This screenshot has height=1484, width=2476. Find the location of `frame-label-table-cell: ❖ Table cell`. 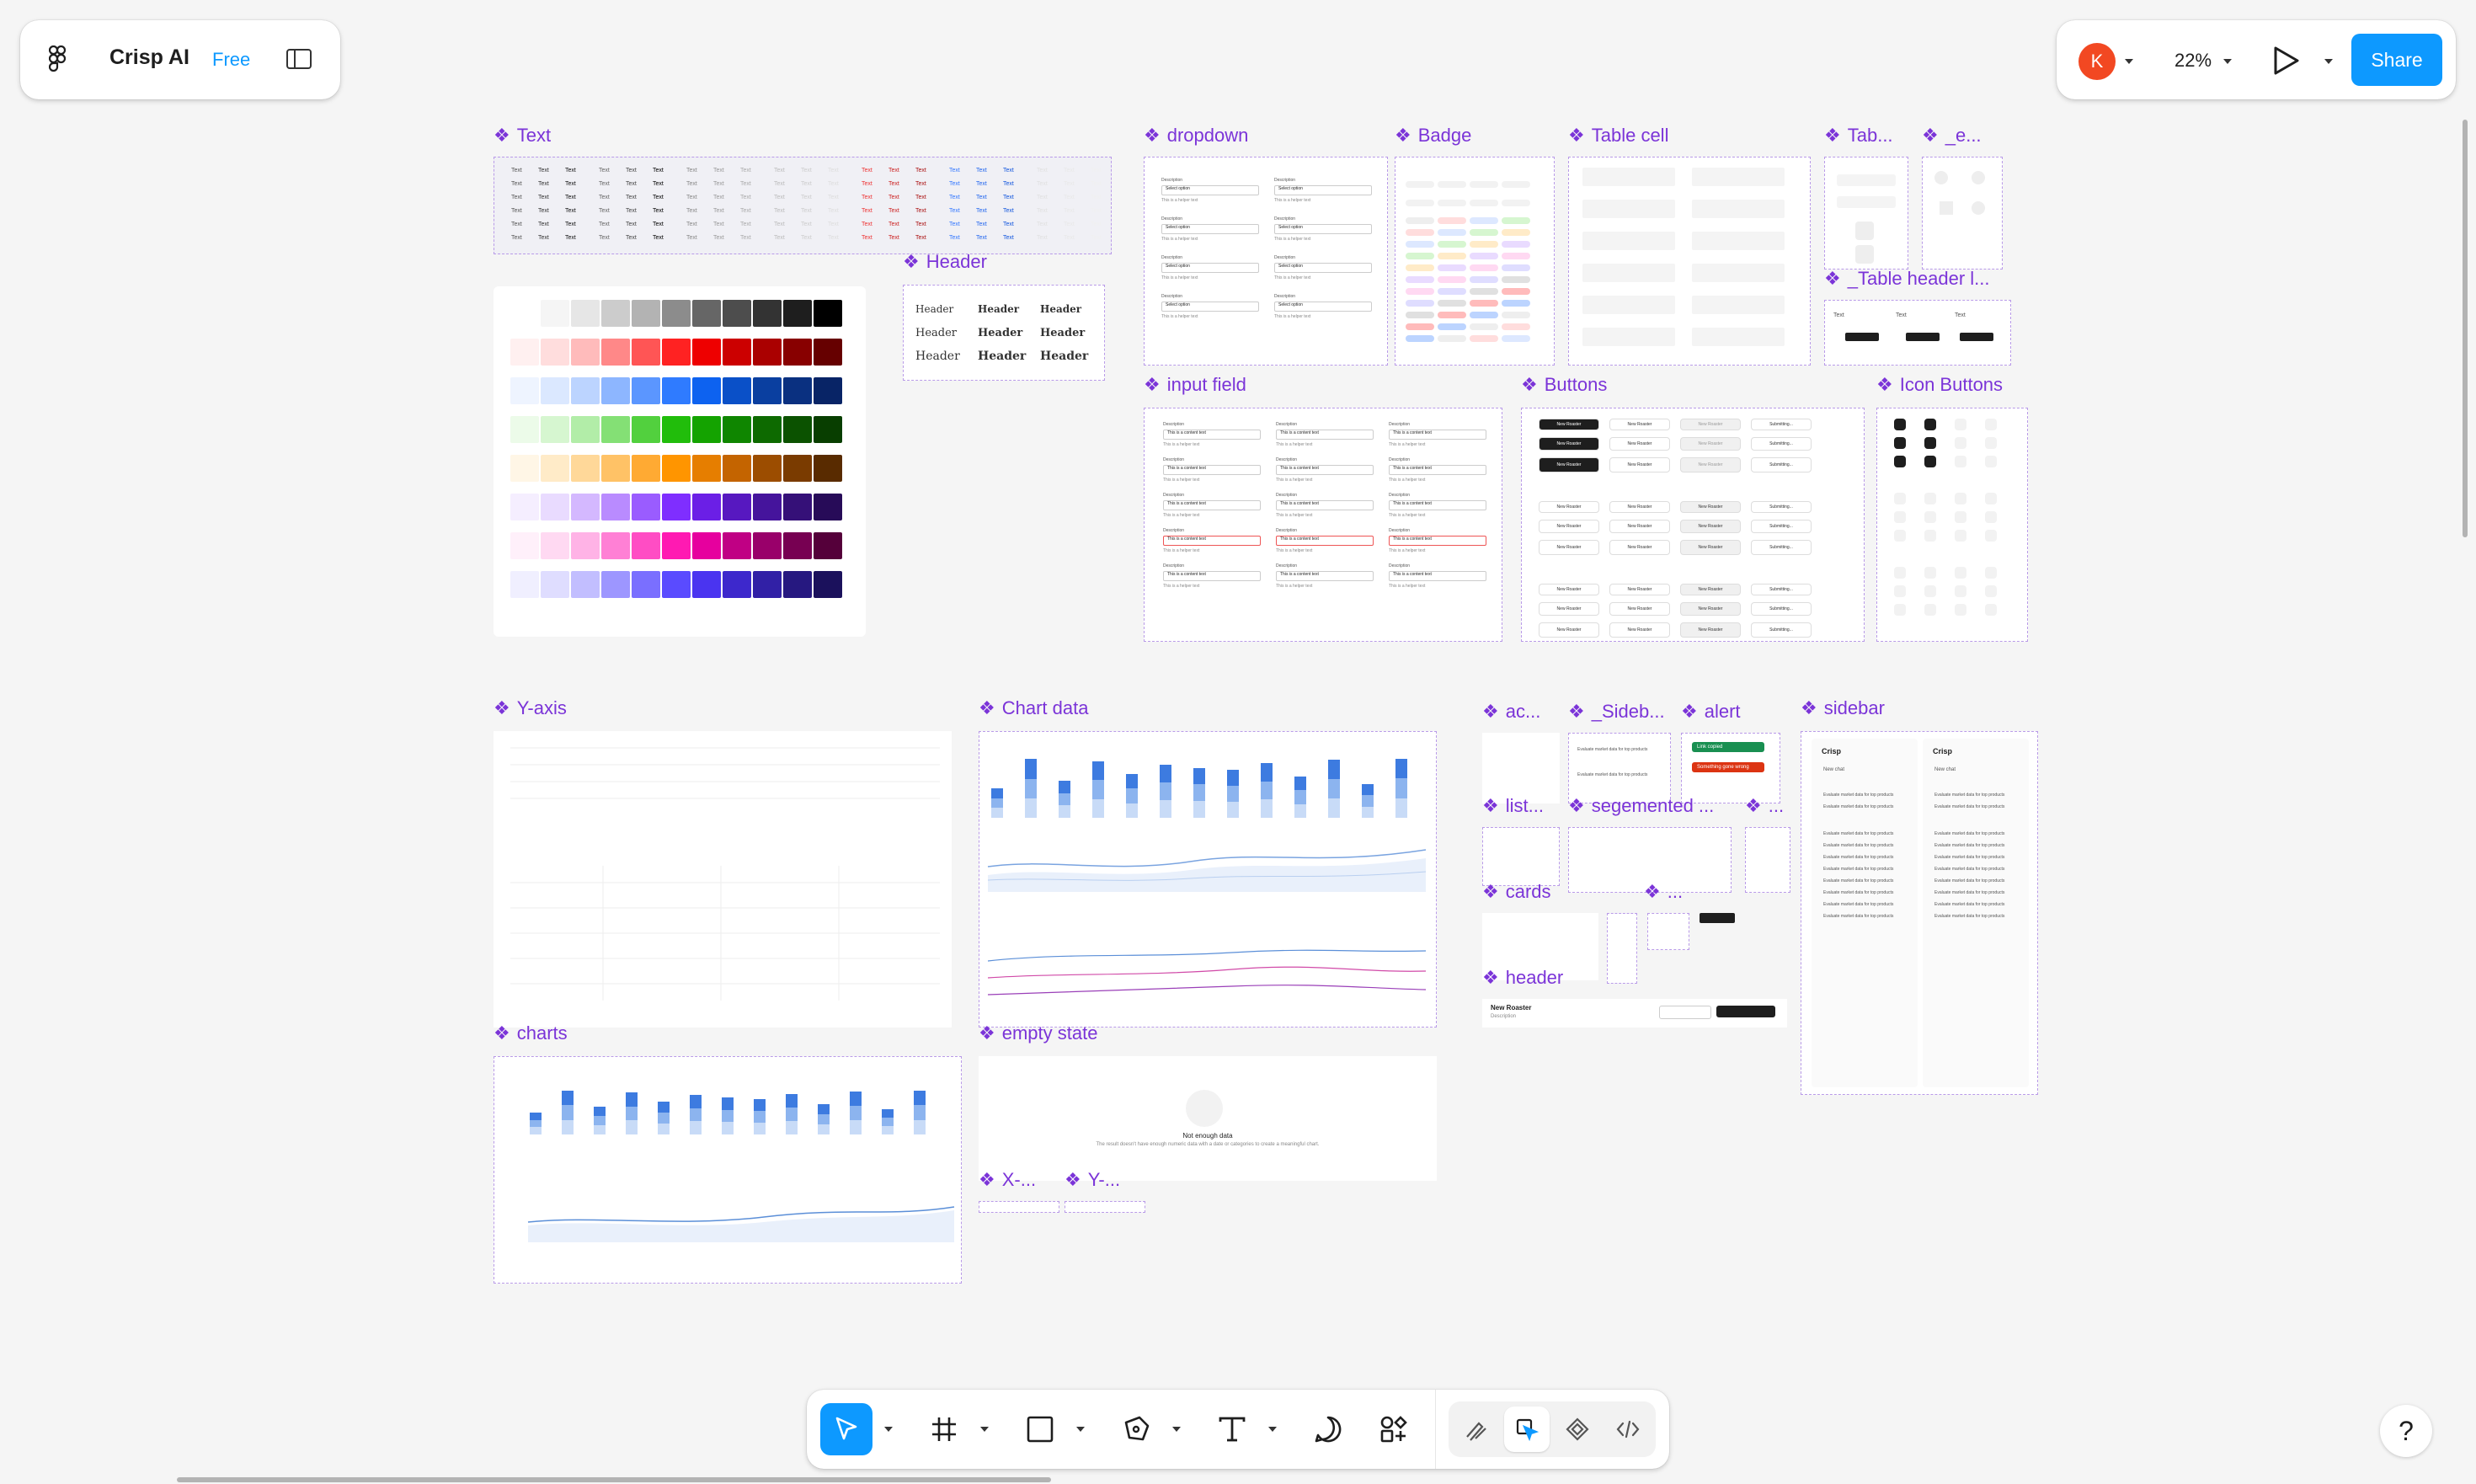

frame-label-table-cell: ❖ Table cell is located at coordinates (1618, 136).